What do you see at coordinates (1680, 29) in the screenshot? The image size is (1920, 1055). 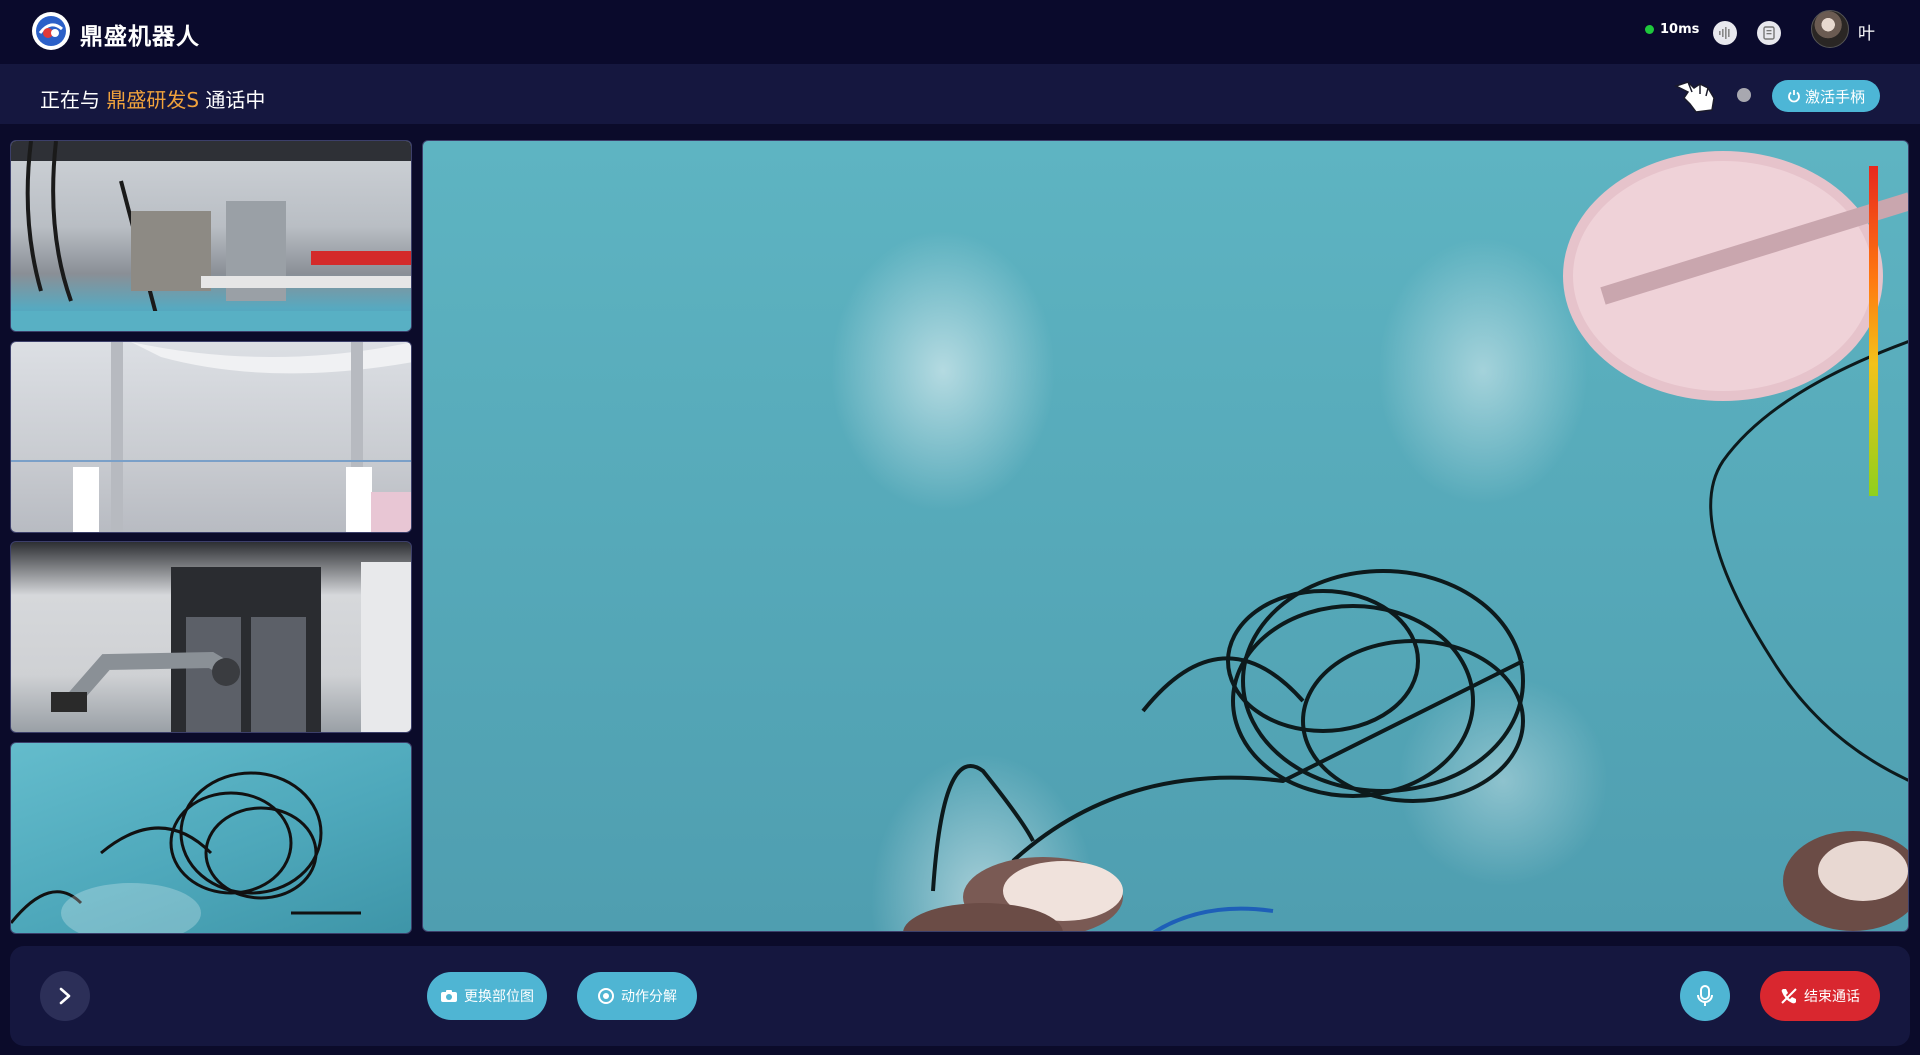 I see `latency-value: 10ms` at bounding box center [1680, 29].